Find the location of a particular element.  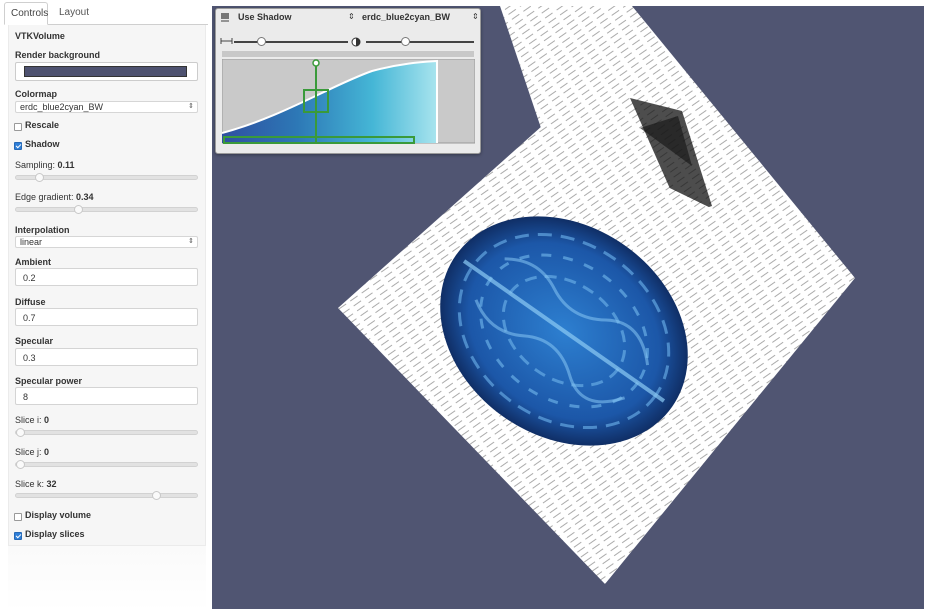

colormap-select: erdc_blue2cyan_BW ⇕ is located at coordinates (106, 107).